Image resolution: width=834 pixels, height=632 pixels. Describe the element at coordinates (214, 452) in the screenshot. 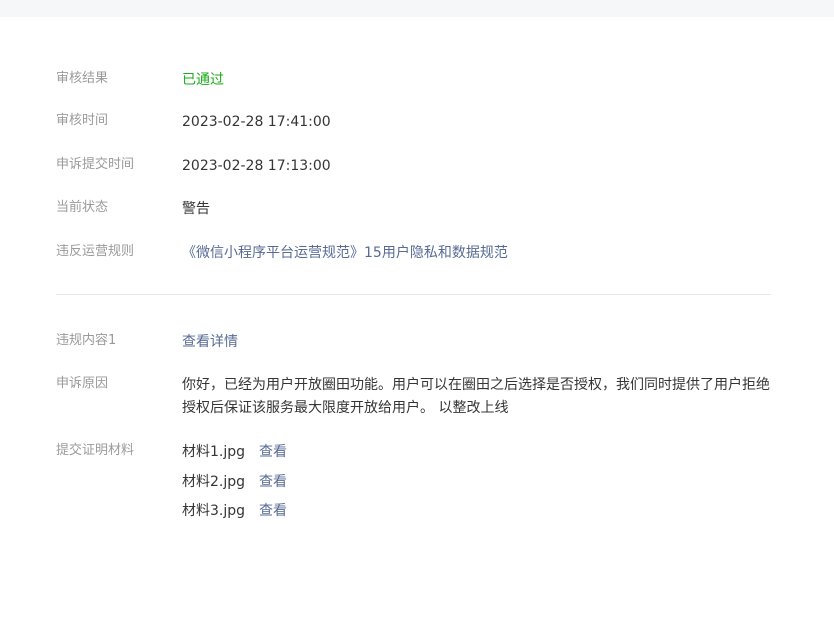

I see `material-filename: 材料1.jpg` at that location.